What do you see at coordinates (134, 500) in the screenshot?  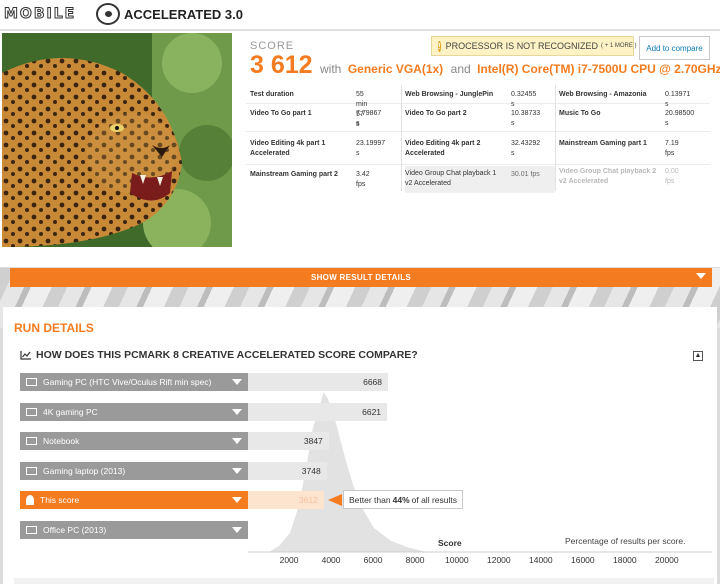 I see `system-selector: This score` at bounding box center [134, 500].